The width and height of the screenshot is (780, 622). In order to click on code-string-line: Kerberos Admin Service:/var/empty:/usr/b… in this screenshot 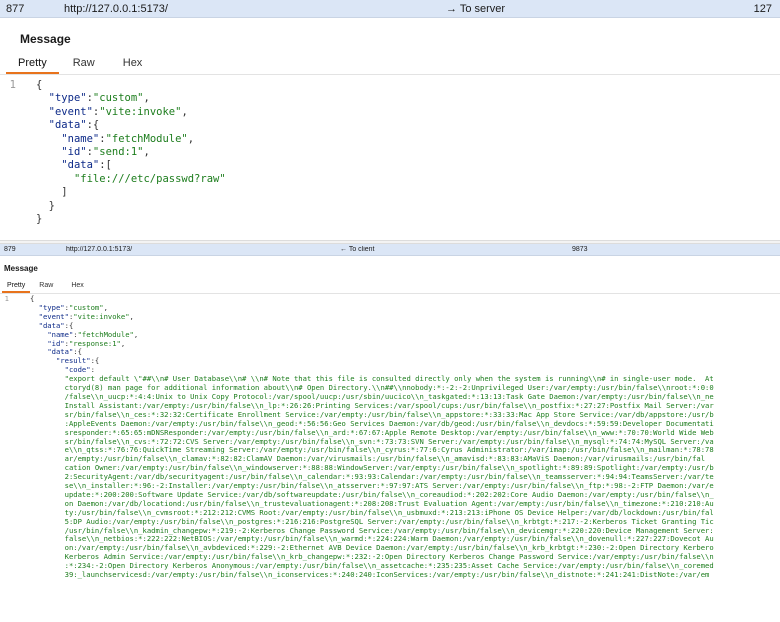, I will do `click(372, 557)`.